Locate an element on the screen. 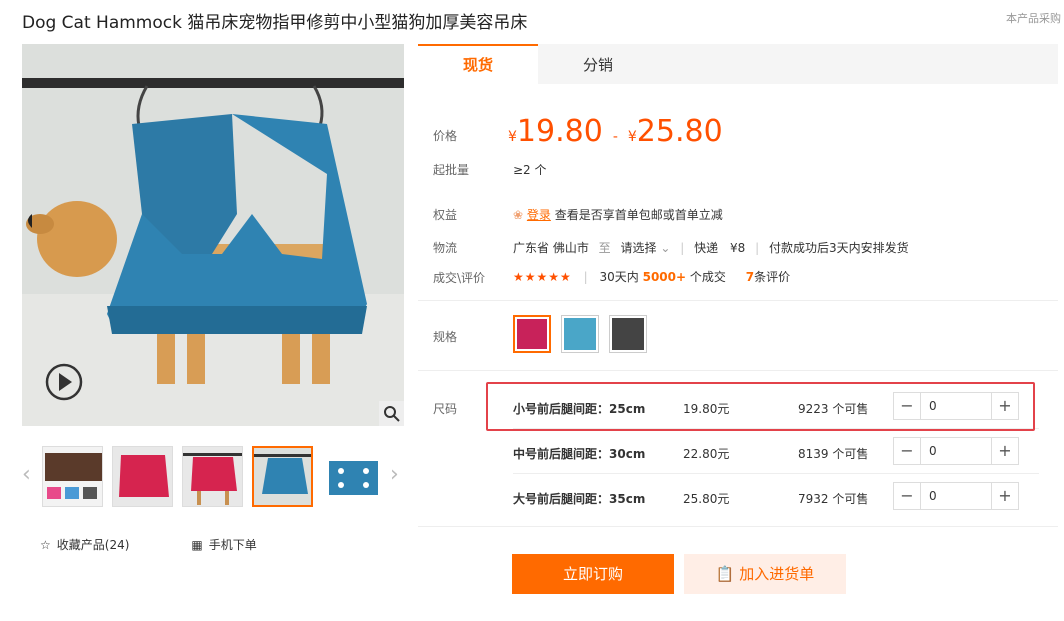 The image size is (1064, 621). benefit-icon: ❀ is located at coordinates (518, 215).